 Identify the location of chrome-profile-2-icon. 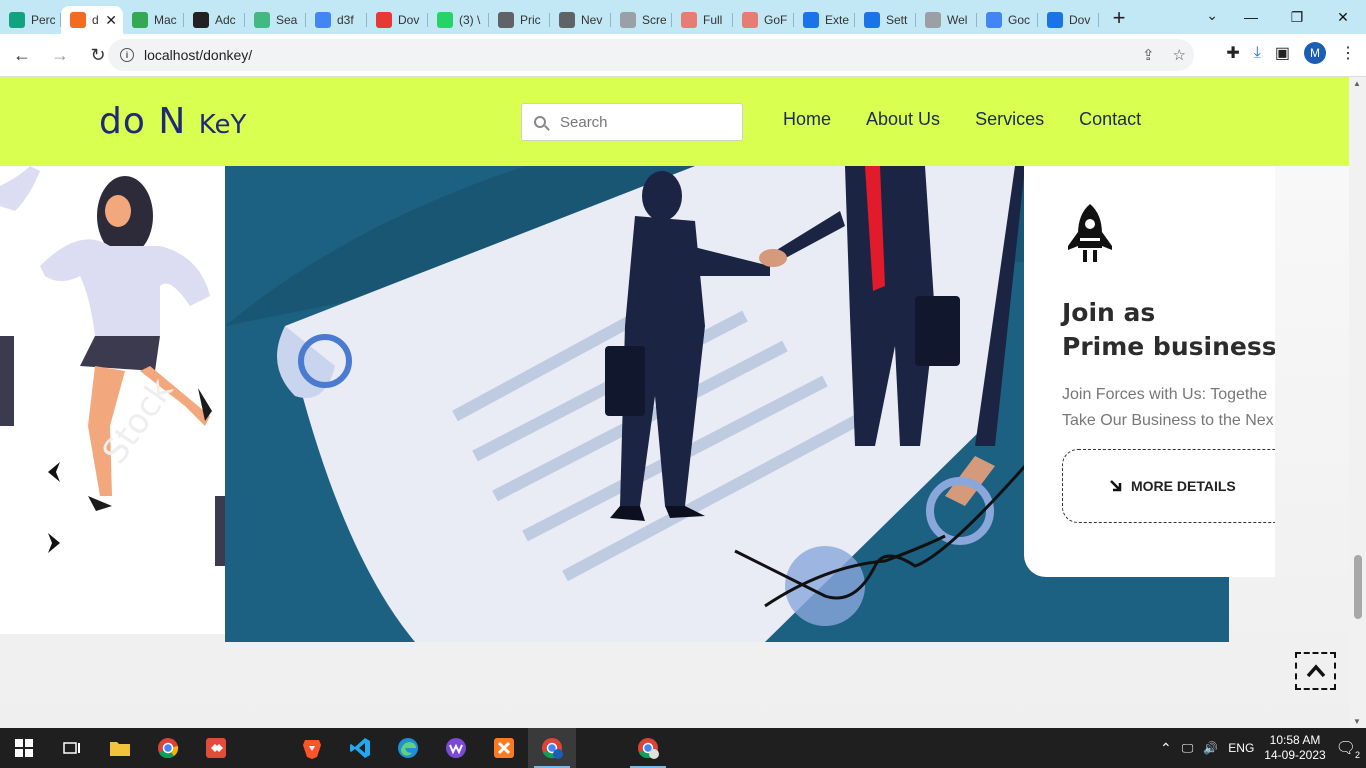
(648, 748).